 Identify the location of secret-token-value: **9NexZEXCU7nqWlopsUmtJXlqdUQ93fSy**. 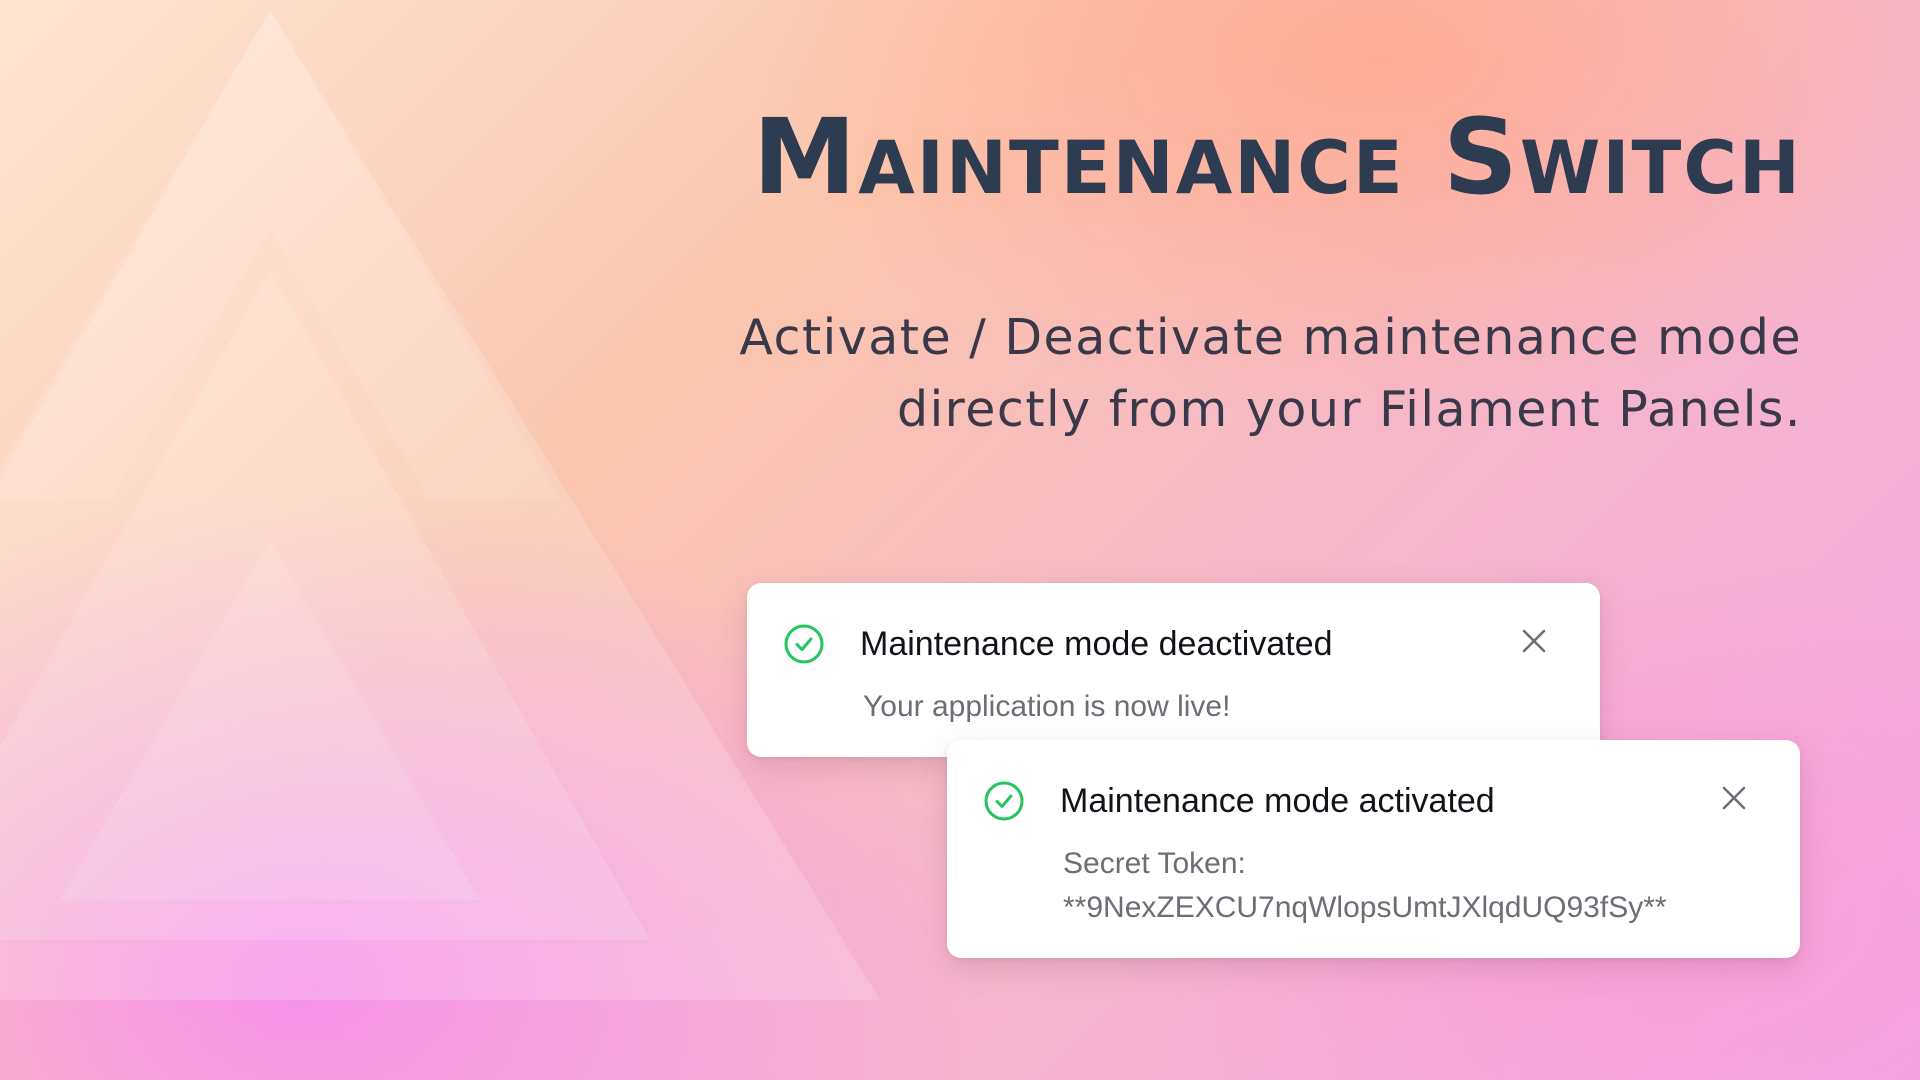
(1365, 907).